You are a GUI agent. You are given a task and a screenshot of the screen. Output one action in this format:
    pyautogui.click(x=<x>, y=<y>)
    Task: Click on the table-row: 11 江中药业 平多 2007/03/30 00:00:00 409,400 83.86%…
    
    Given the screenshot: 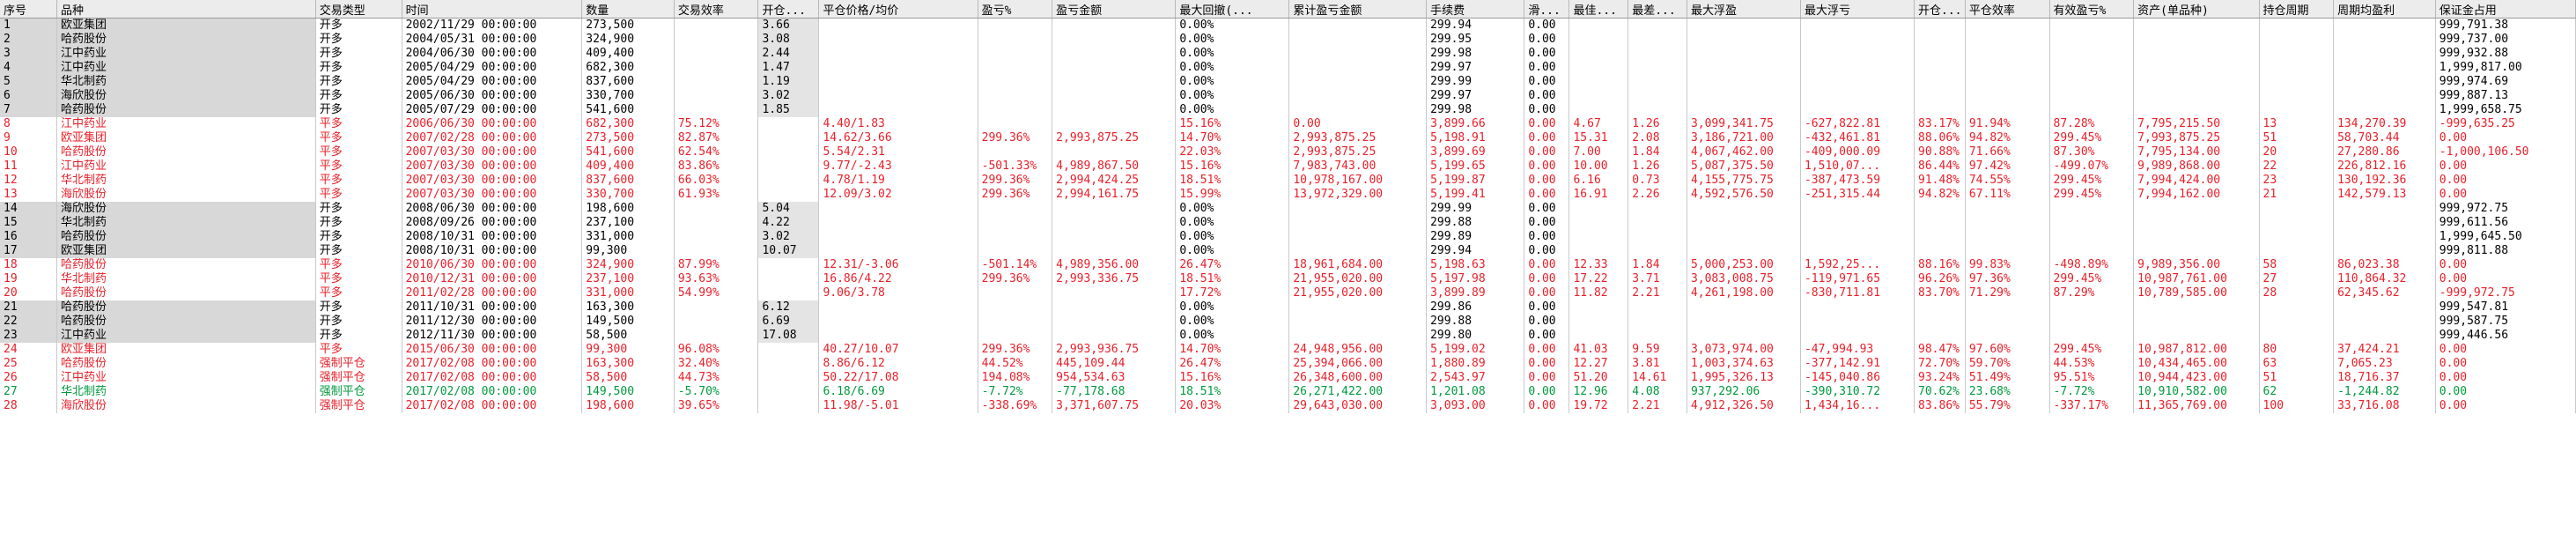 What is the action you would take?
    pyautogui.click(x=1288, y=166)
    